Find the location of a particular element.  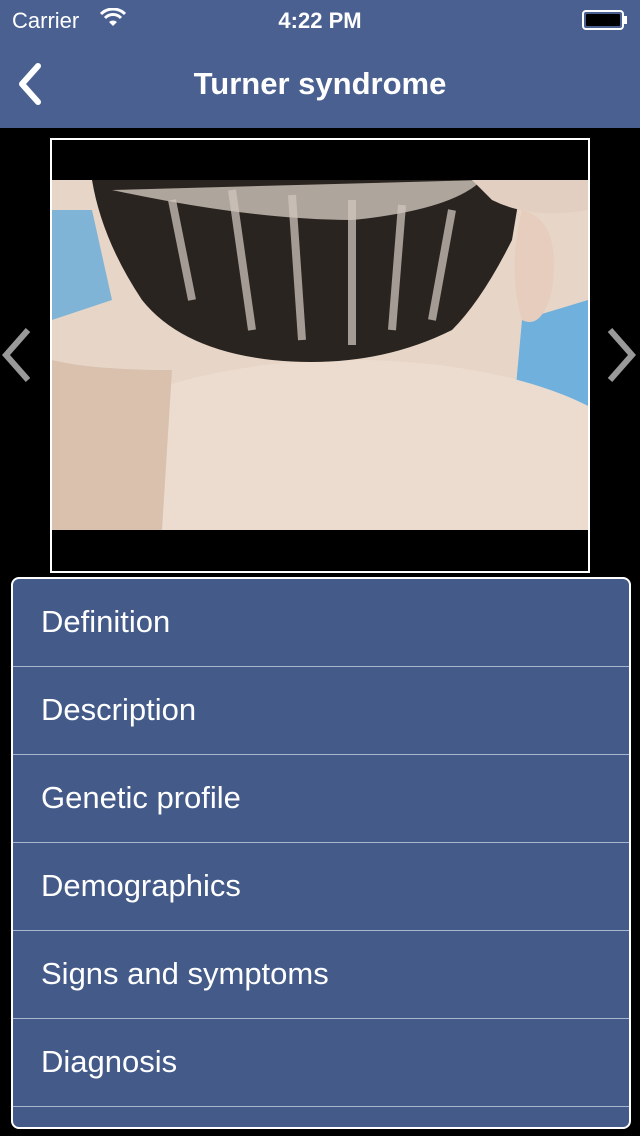

menu-item-genetic-profile: Genetic profile is located at coordinates (321, 799).